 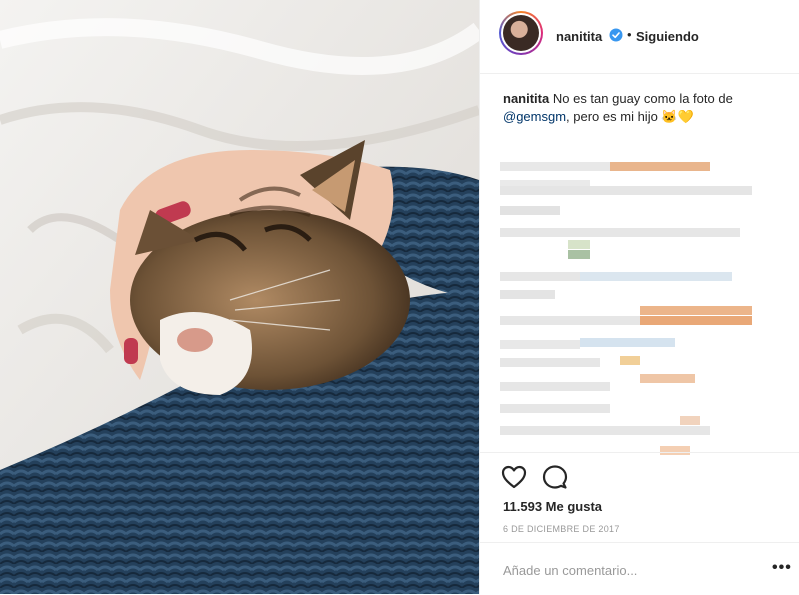 What do you see at coordinates (639, 568) in the screenshot?
I see `comment-bar: Añade un comentario... •••` at bounding box center [639, 568].